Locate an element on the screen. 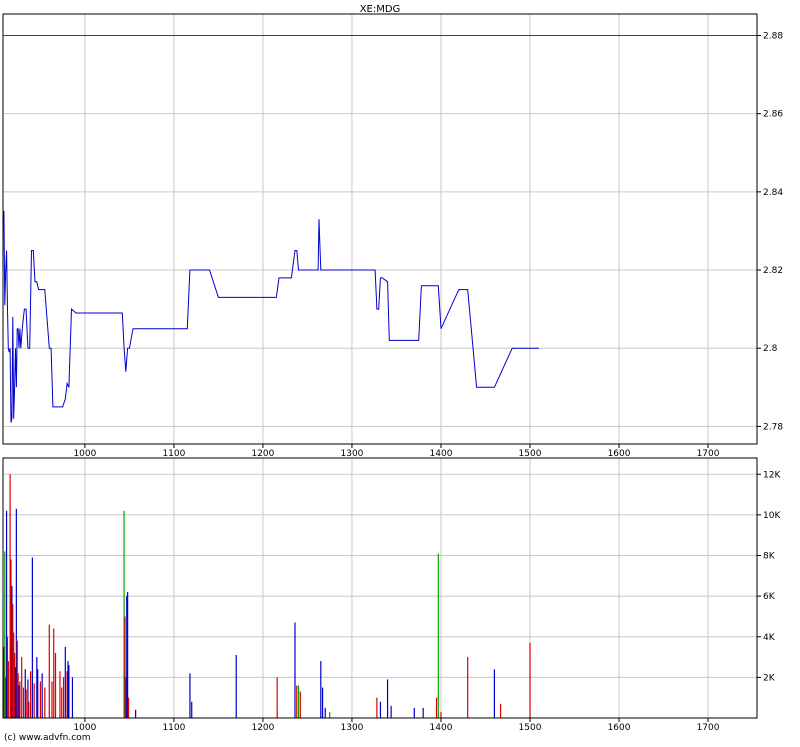 The image size is (800, 747). price-y-tick-label: 2.78 is located at coordinates (773, 427).